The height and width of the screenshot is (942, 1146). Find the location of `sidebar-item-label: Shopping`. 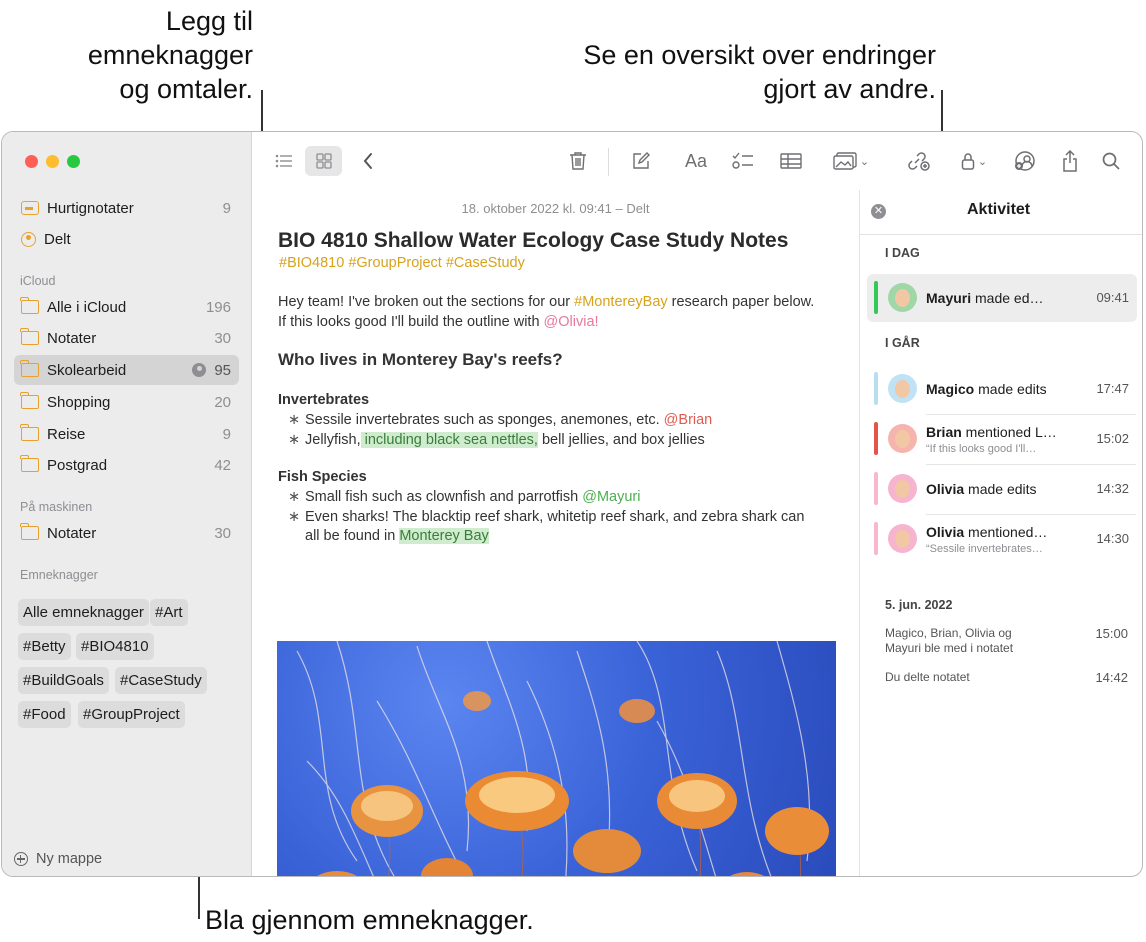

sidebar-item-label: Shopping is located at coordinates (79, 402).